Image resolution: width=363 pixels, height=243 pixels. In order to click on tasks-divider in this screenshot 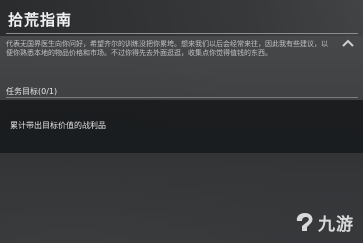, I will do `click(182, 97)`.